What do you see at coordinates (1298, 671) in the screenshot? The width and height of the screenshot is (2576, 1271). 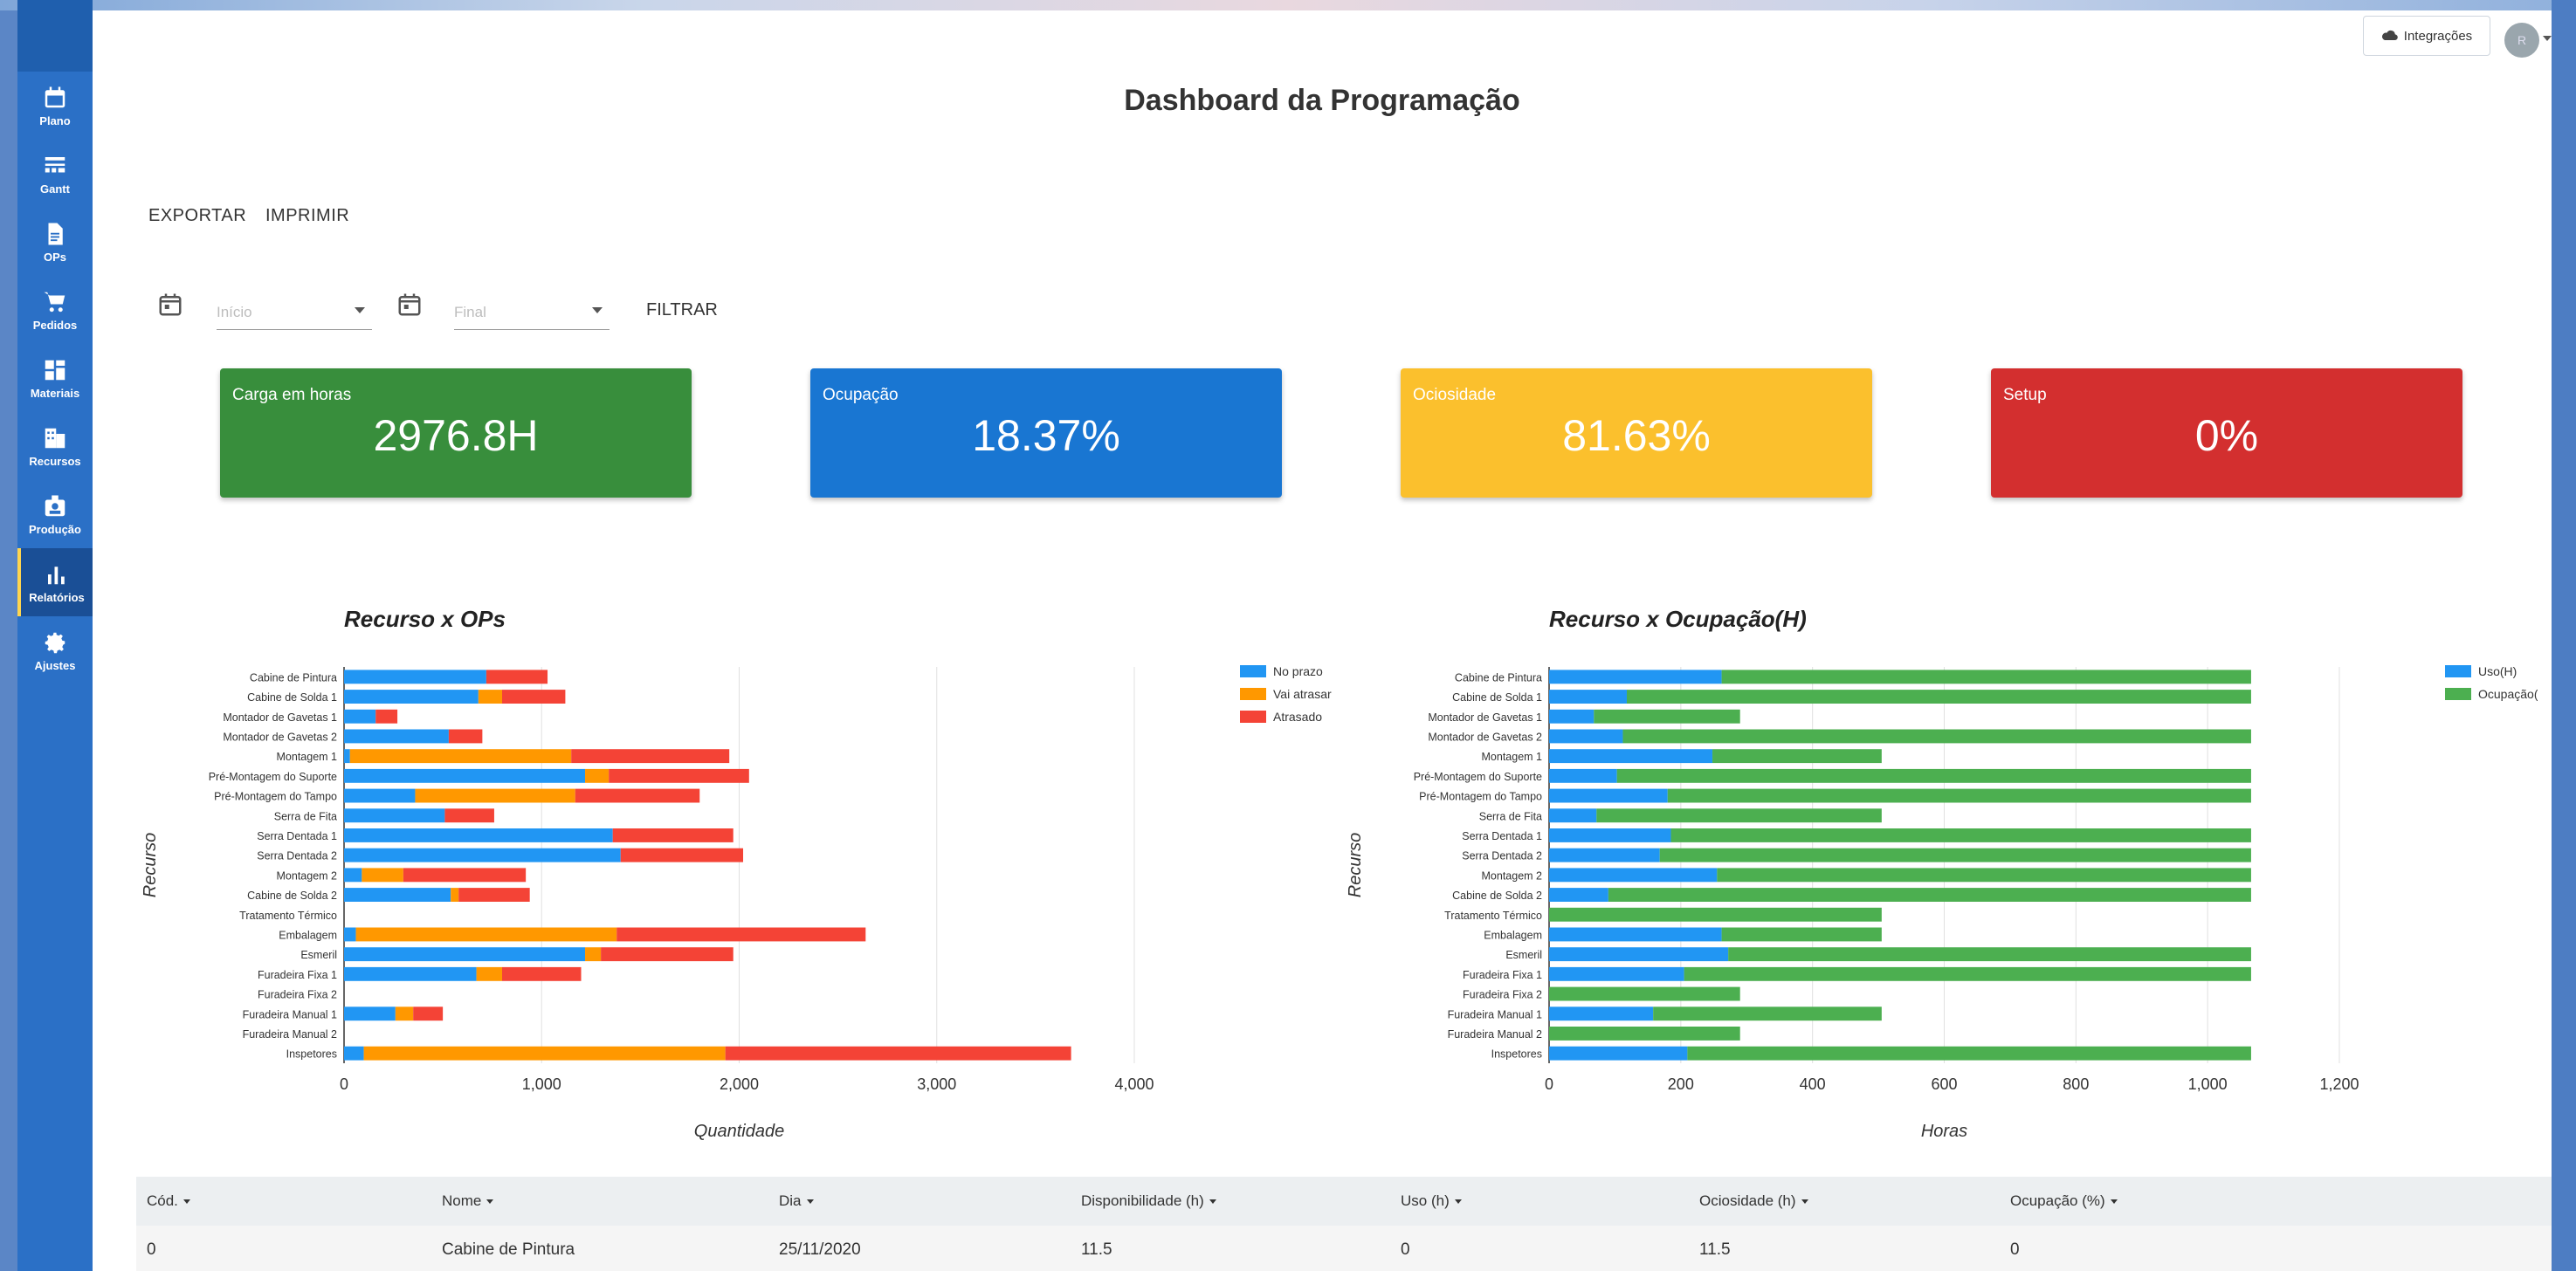 I see `legend-label: No prazo` at bounding box center [1298, 671].